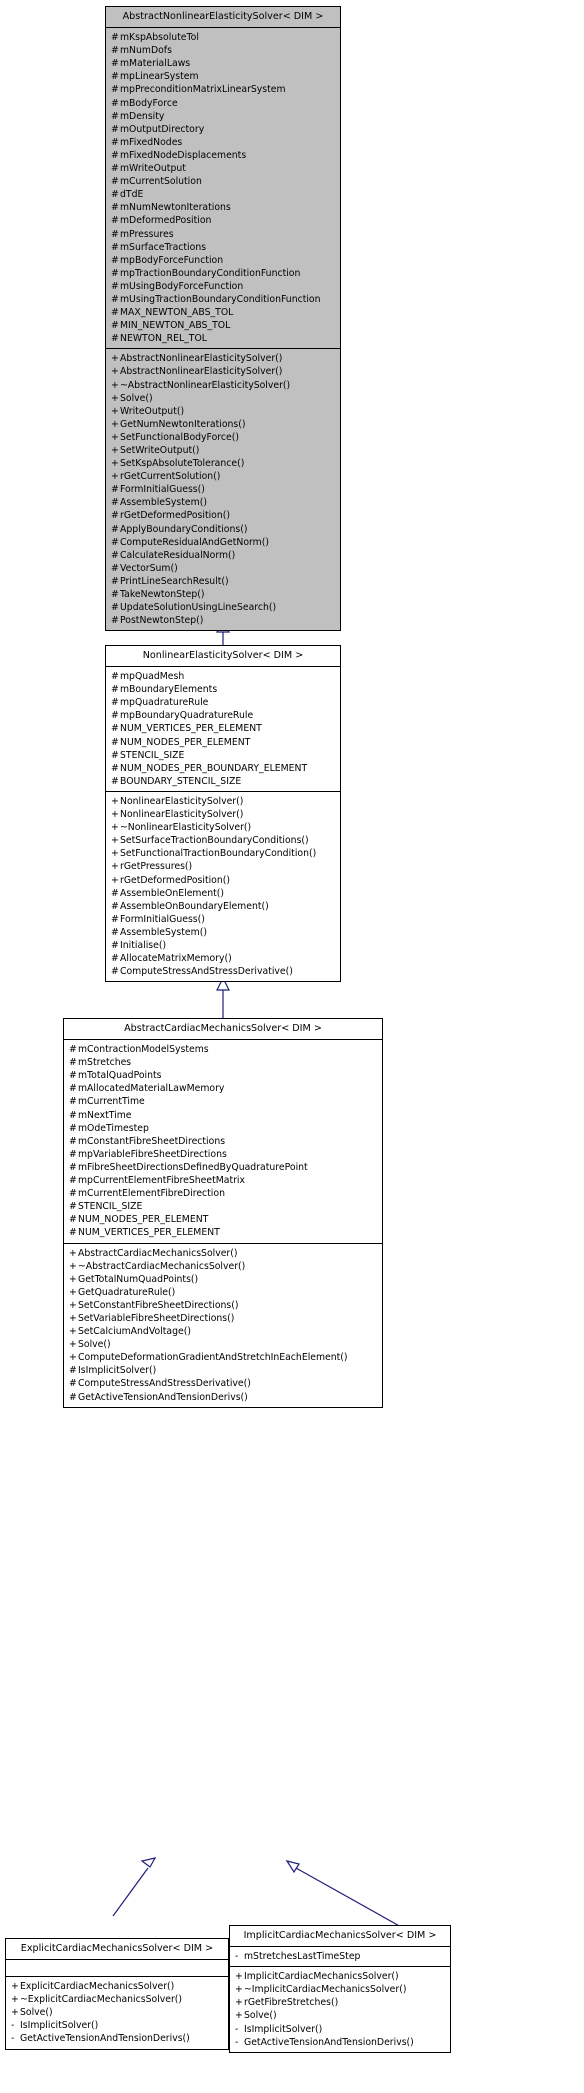 The height and width of the screenshot is (2093, 584). I want to click on member-name: mCurrentTime, so click(111, 1102).